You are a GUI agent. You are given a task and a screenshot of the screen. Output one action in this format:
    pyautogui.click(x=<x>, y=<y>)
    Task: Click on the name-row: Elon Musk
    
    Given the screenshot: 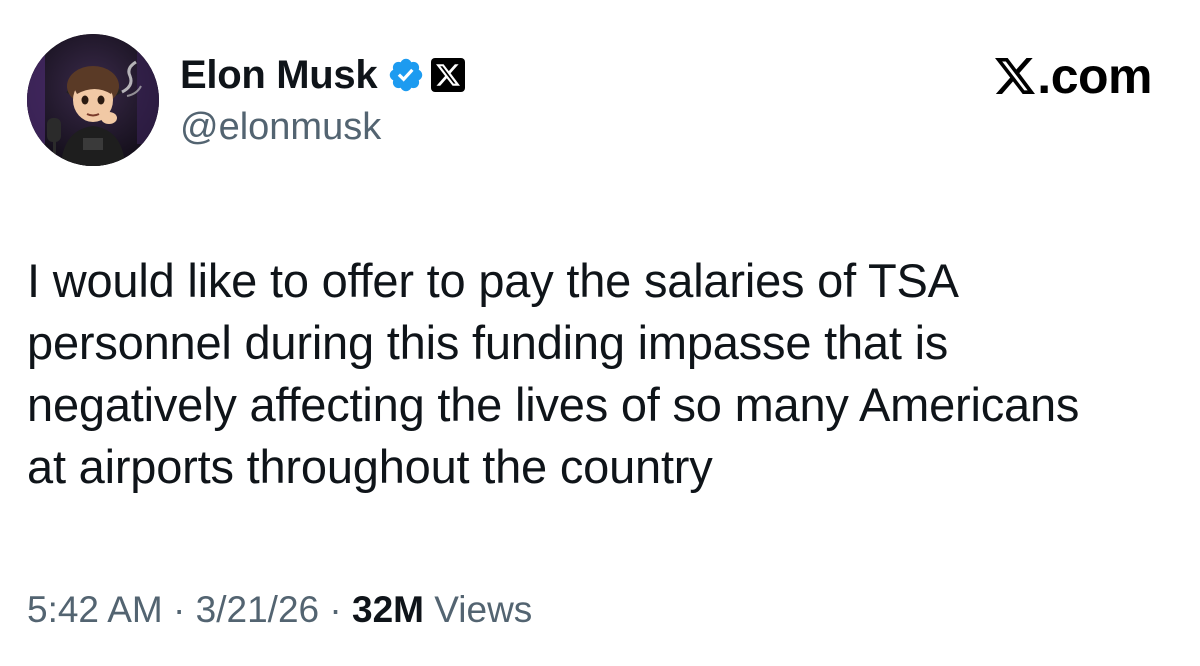 What is the action you would take?
    pyautogui.click(x=323, y=75)
    